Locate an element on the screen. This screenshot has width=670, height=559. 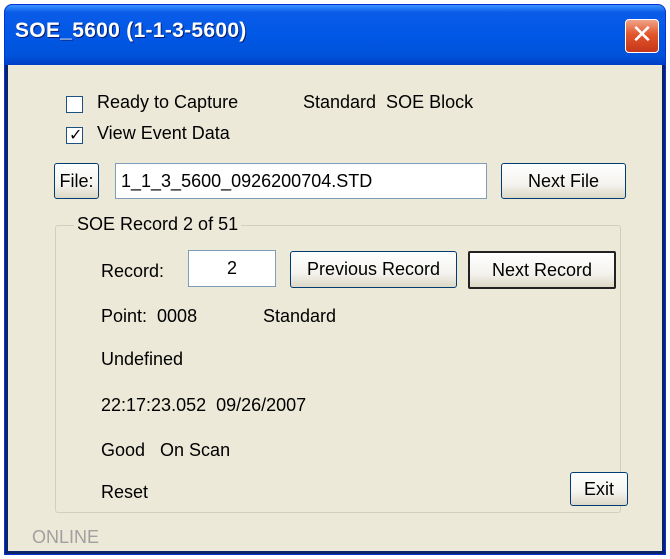
record-label: Record: is located at coordinates (133, 271).